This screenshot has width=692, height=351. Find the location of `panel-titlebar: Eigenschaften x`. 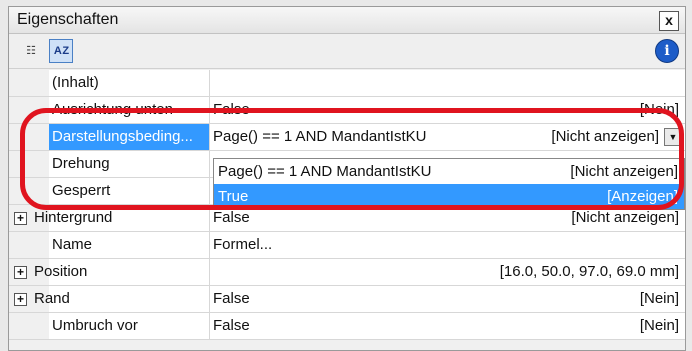

panel-titlebar: Eigenschaften x is located at coordinates (347, 20).